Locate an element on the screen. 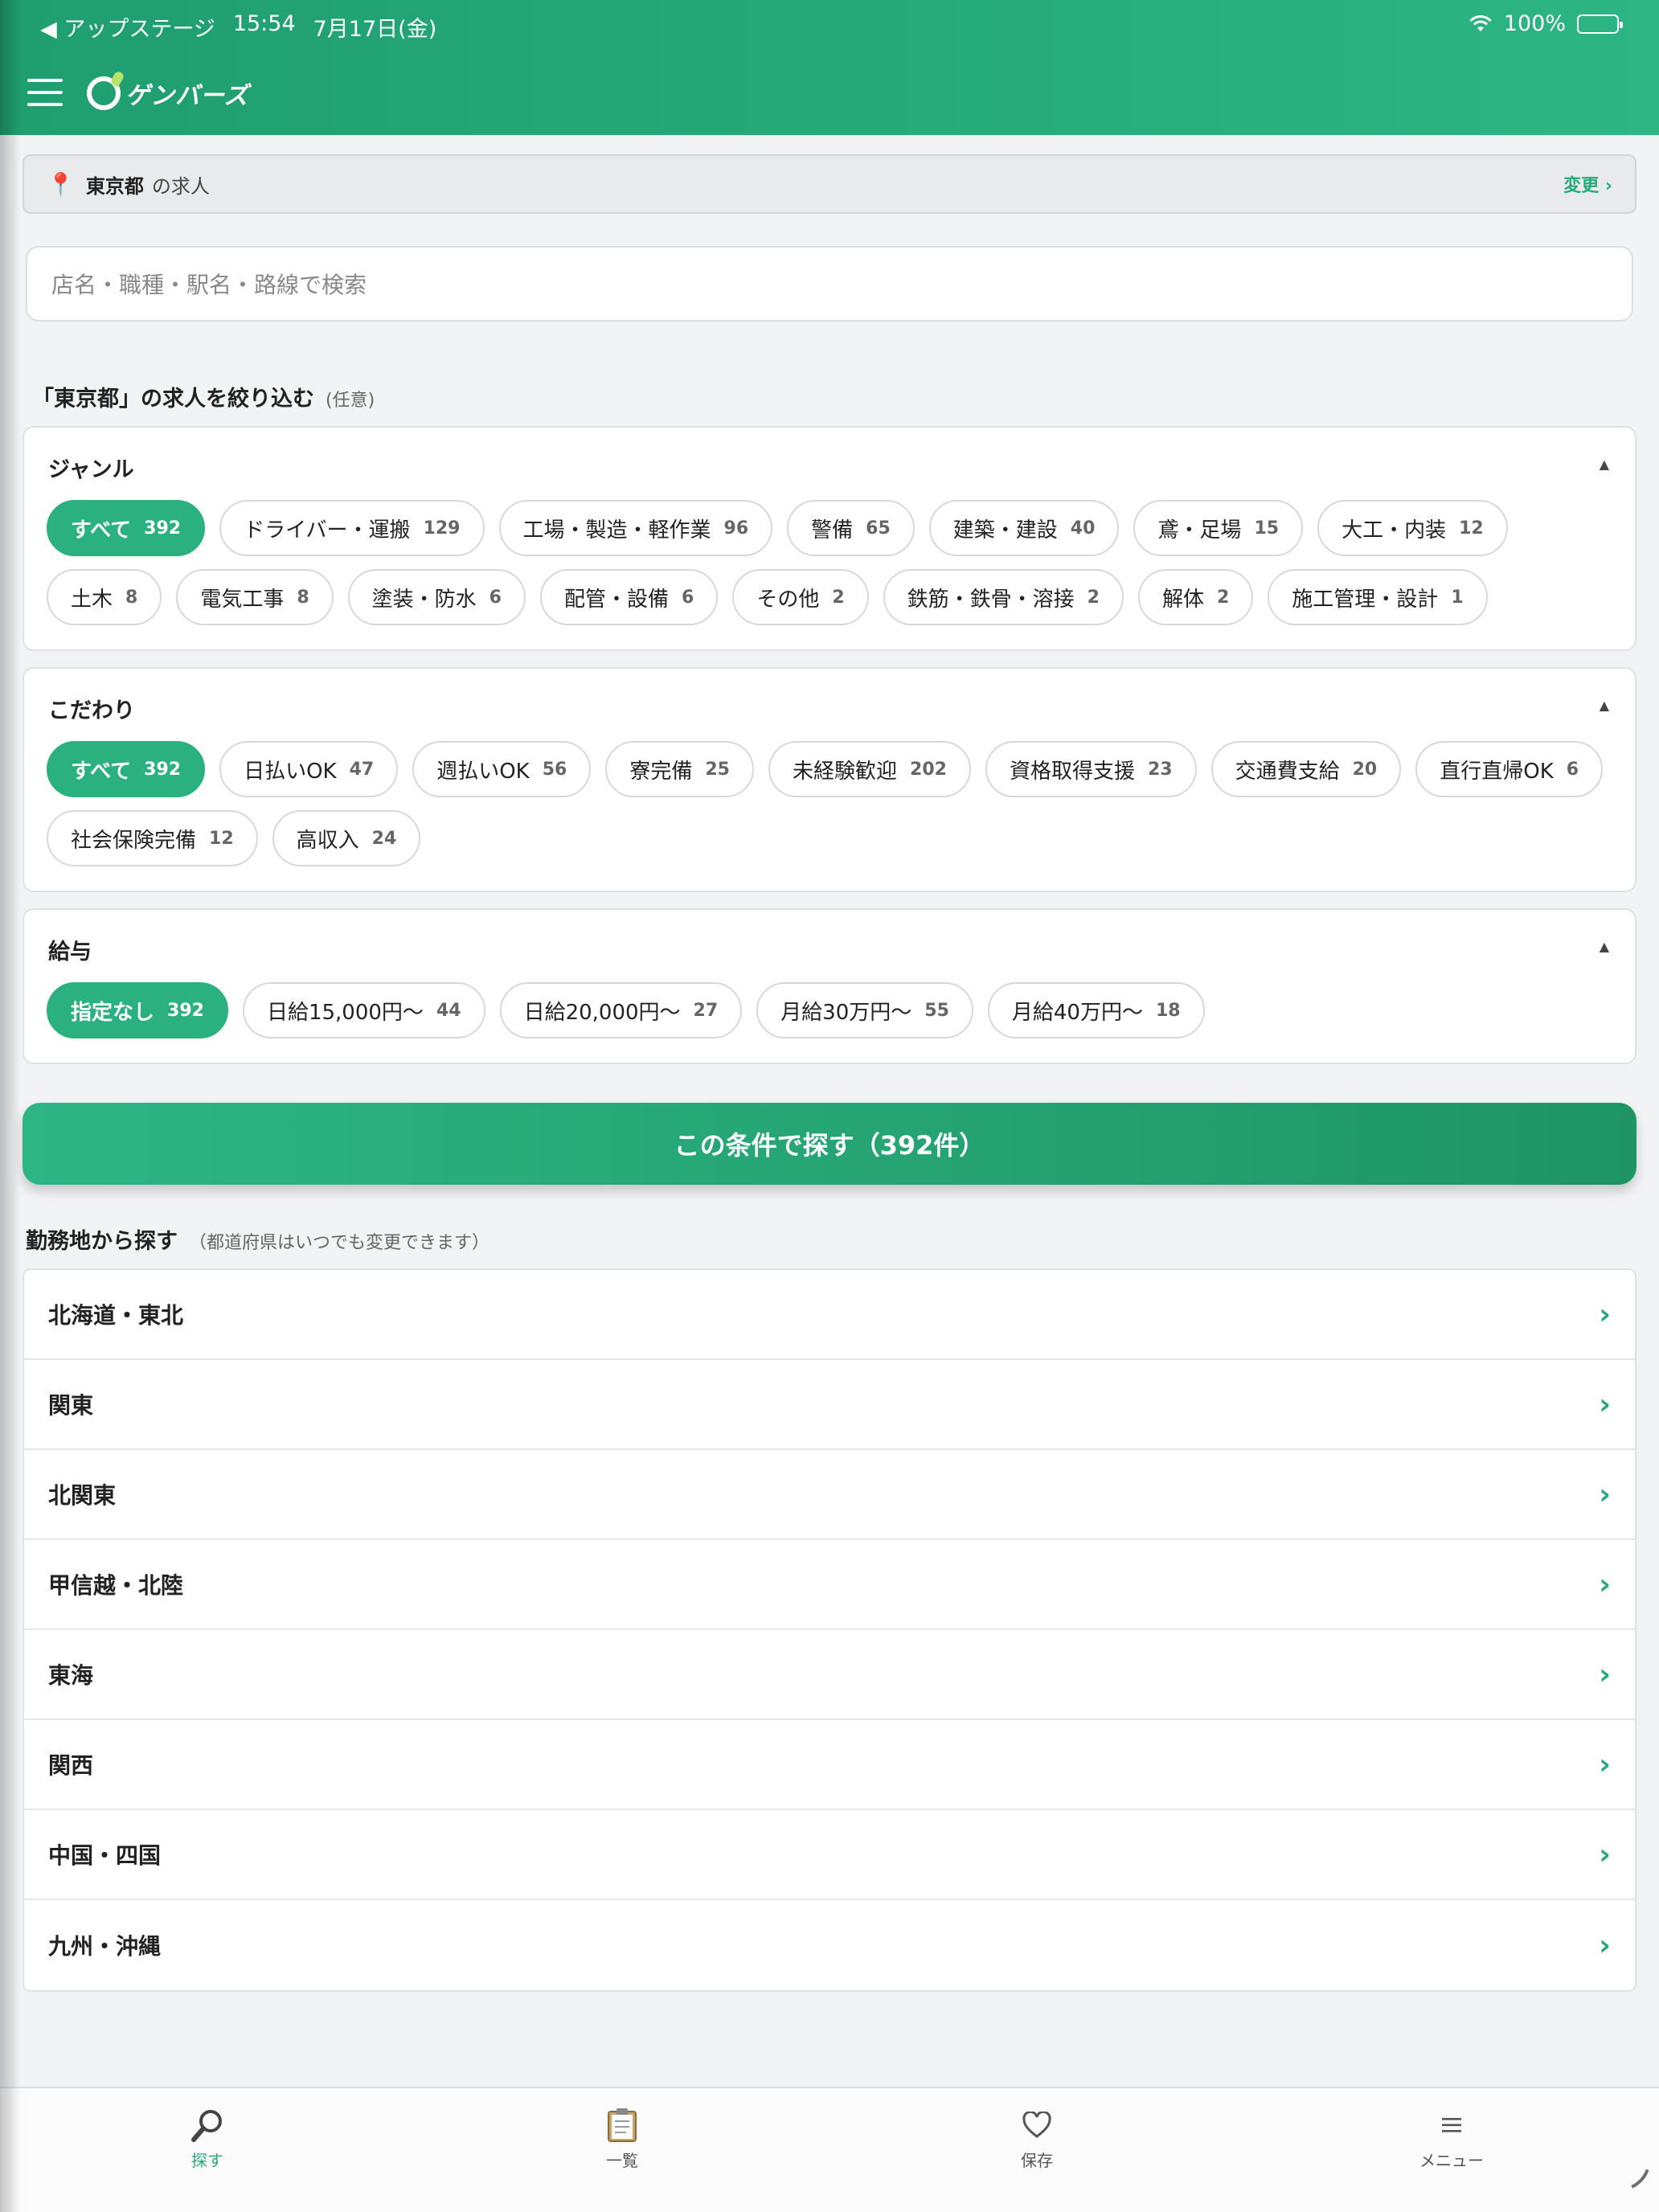 This screenshot has height=2212, width=1659. app-header: ◀ アップステージ 15:54 7月17日(金) 100% ゲンバーズ is located at coordinates (829, 67).